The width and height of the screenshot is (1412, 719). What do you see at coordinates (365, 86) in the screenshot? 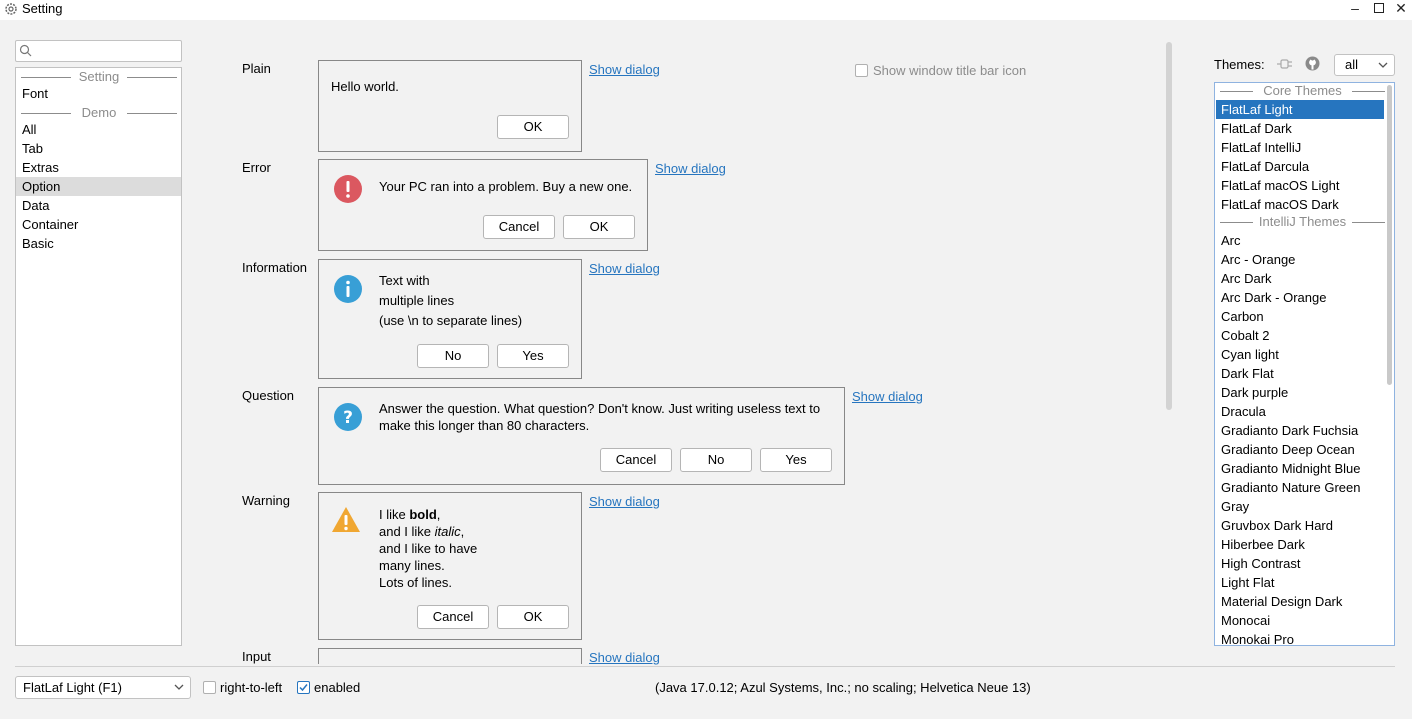
I see `dialog-message: Hello world.` at bounding box center [365, 86].